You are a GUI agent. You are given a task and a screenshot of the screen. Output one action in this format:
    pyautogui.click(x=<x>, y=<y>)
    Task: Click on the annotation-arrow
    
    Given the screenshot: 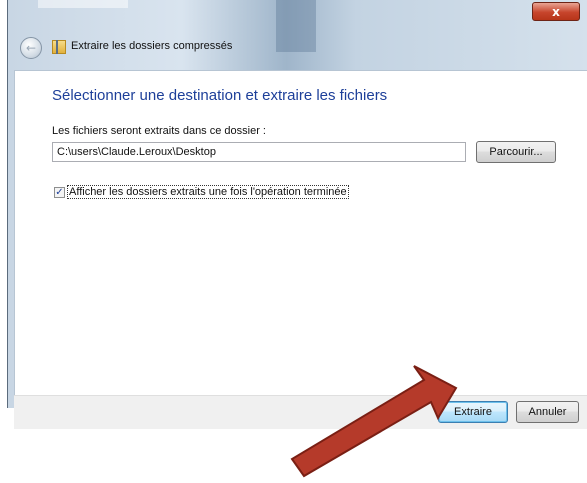 What is the action you would take?
    pyautogui.click(x=374, y=421)
    